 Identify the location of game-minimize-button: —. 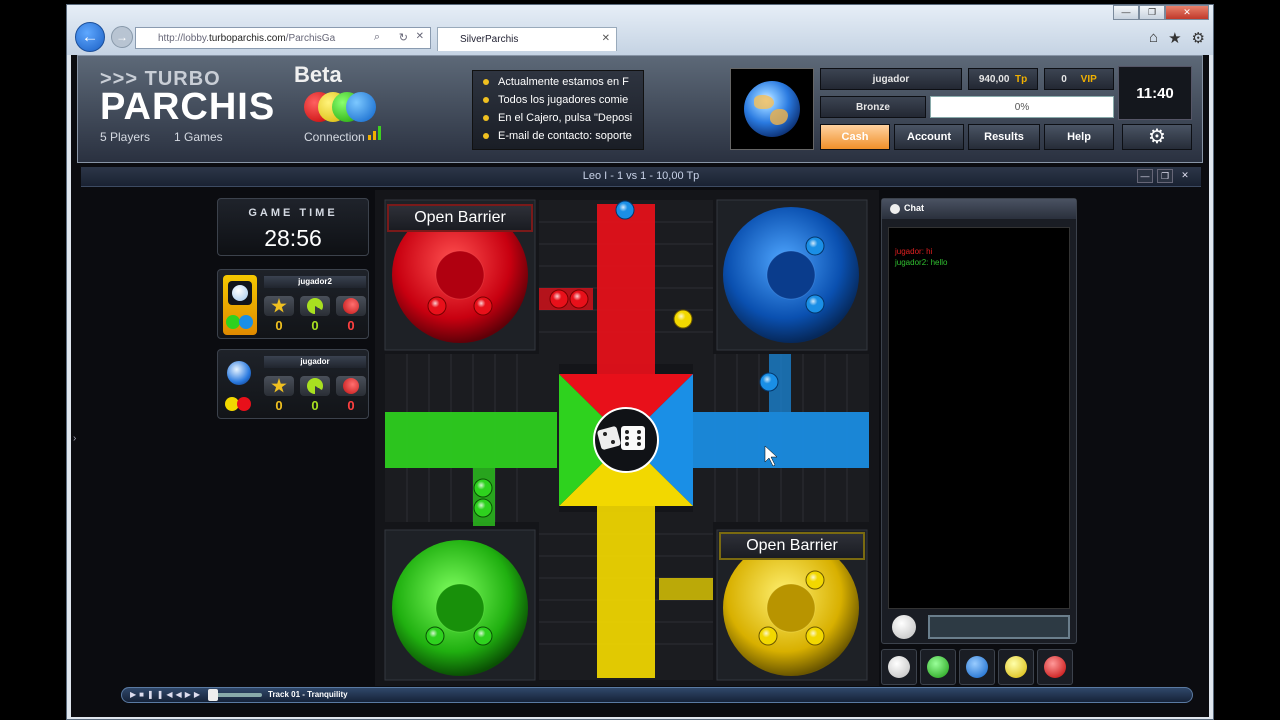
(1145, 176).